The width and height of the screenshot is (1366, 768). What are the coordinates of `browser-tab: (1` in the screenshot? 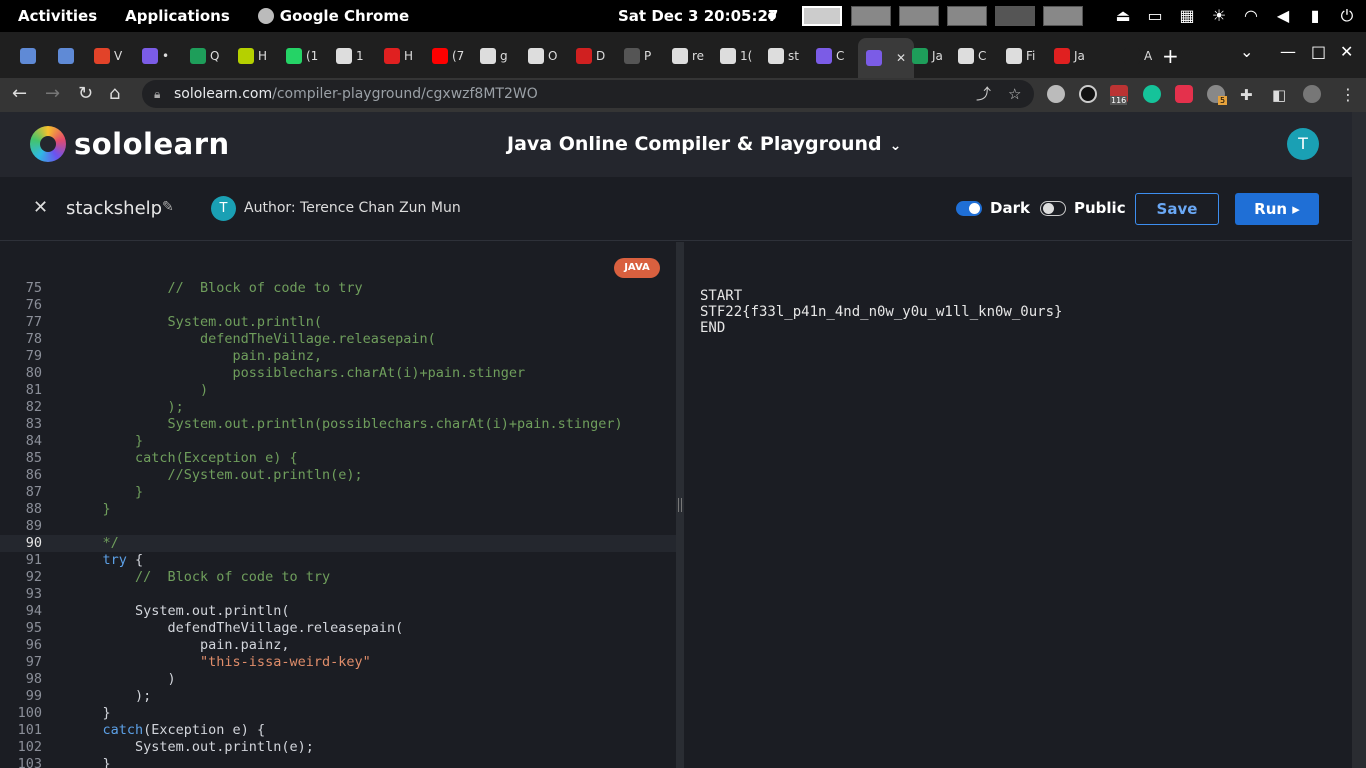 It's located at (302, 56).